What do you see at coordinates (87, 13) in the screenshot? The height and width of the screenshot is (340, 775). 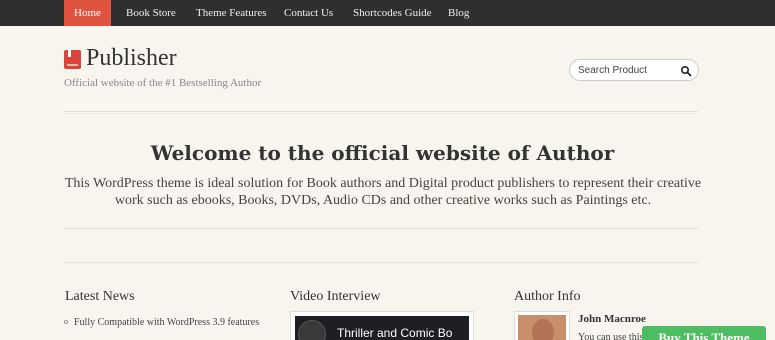 I see `nav-item-home: Home` at bounding box center [87, 13].